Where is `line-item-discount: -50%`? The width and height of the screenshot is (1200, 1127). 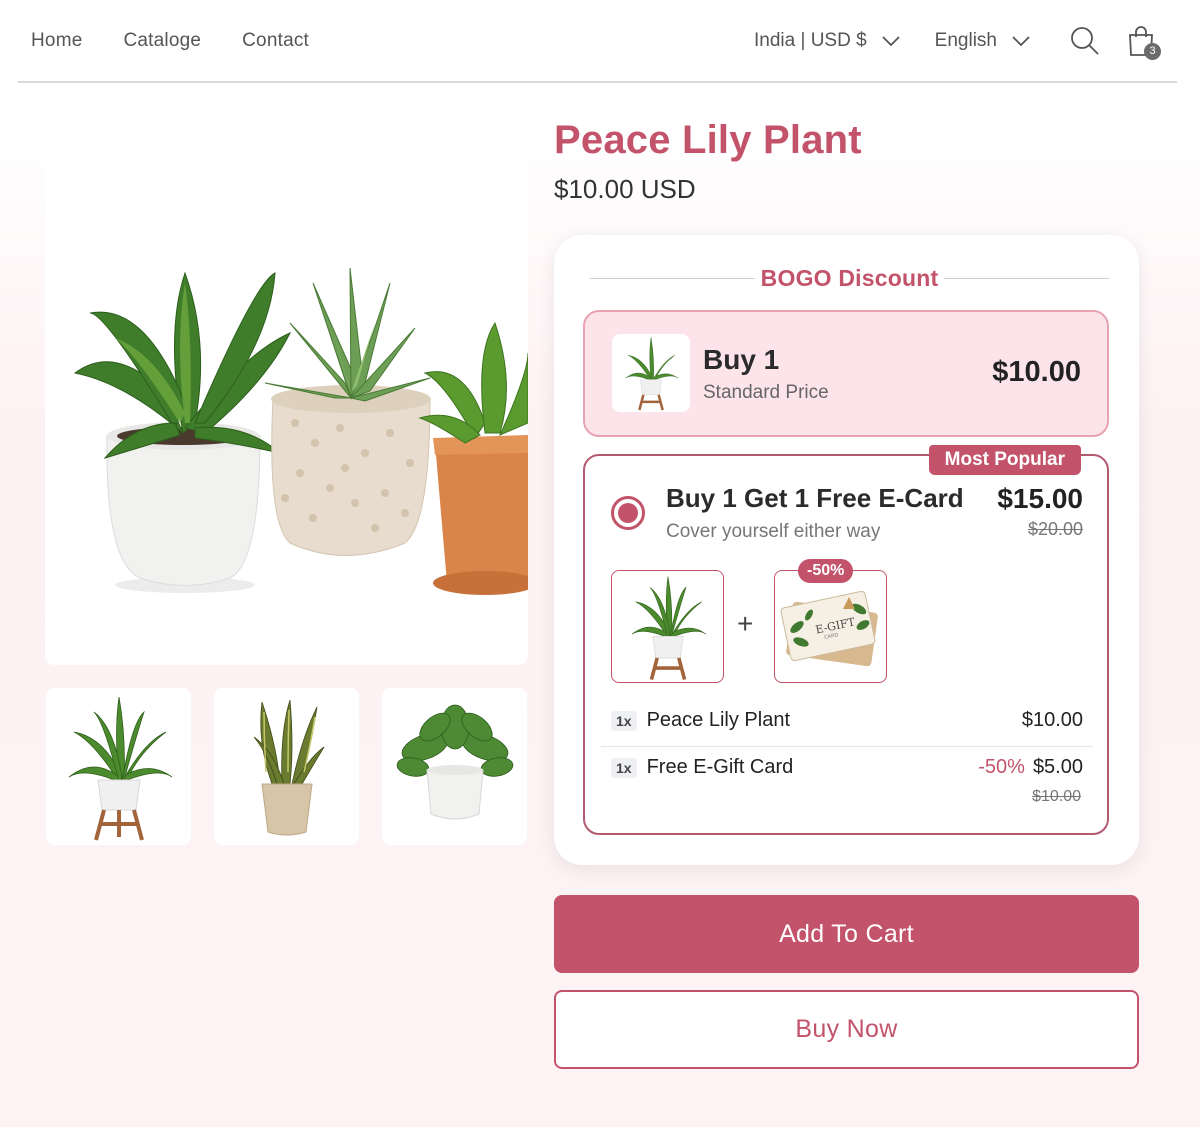 line-item-discount: -50% is located at coordinates (1001, 767).